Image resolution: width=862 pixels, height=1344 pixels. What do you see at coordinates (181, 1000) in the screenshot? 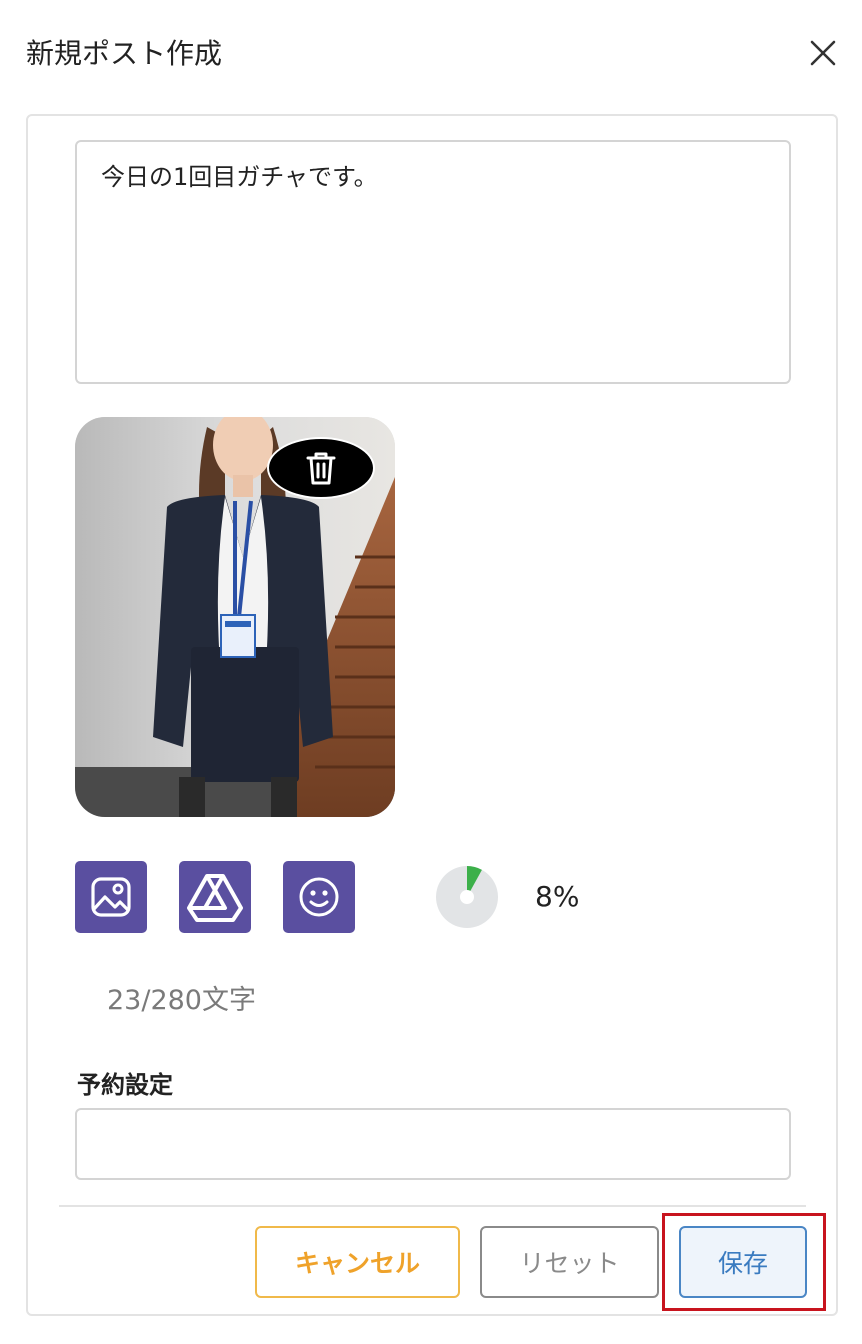
I see `character-count: 23/280文字` at bounding box center [181, 1000].